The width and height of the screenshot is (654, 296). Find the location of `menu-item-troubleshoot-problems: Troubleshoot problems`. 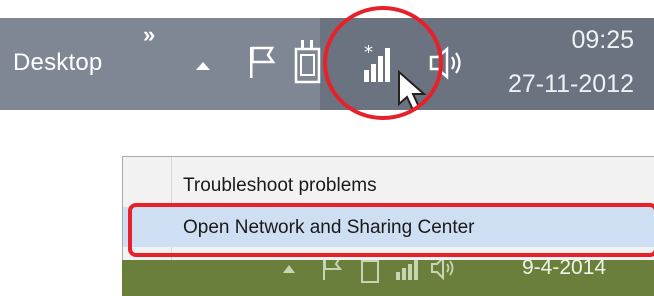

menu-item-troubleshoot-problems: Troubleshoot problems is located at coordinates (388, 185).